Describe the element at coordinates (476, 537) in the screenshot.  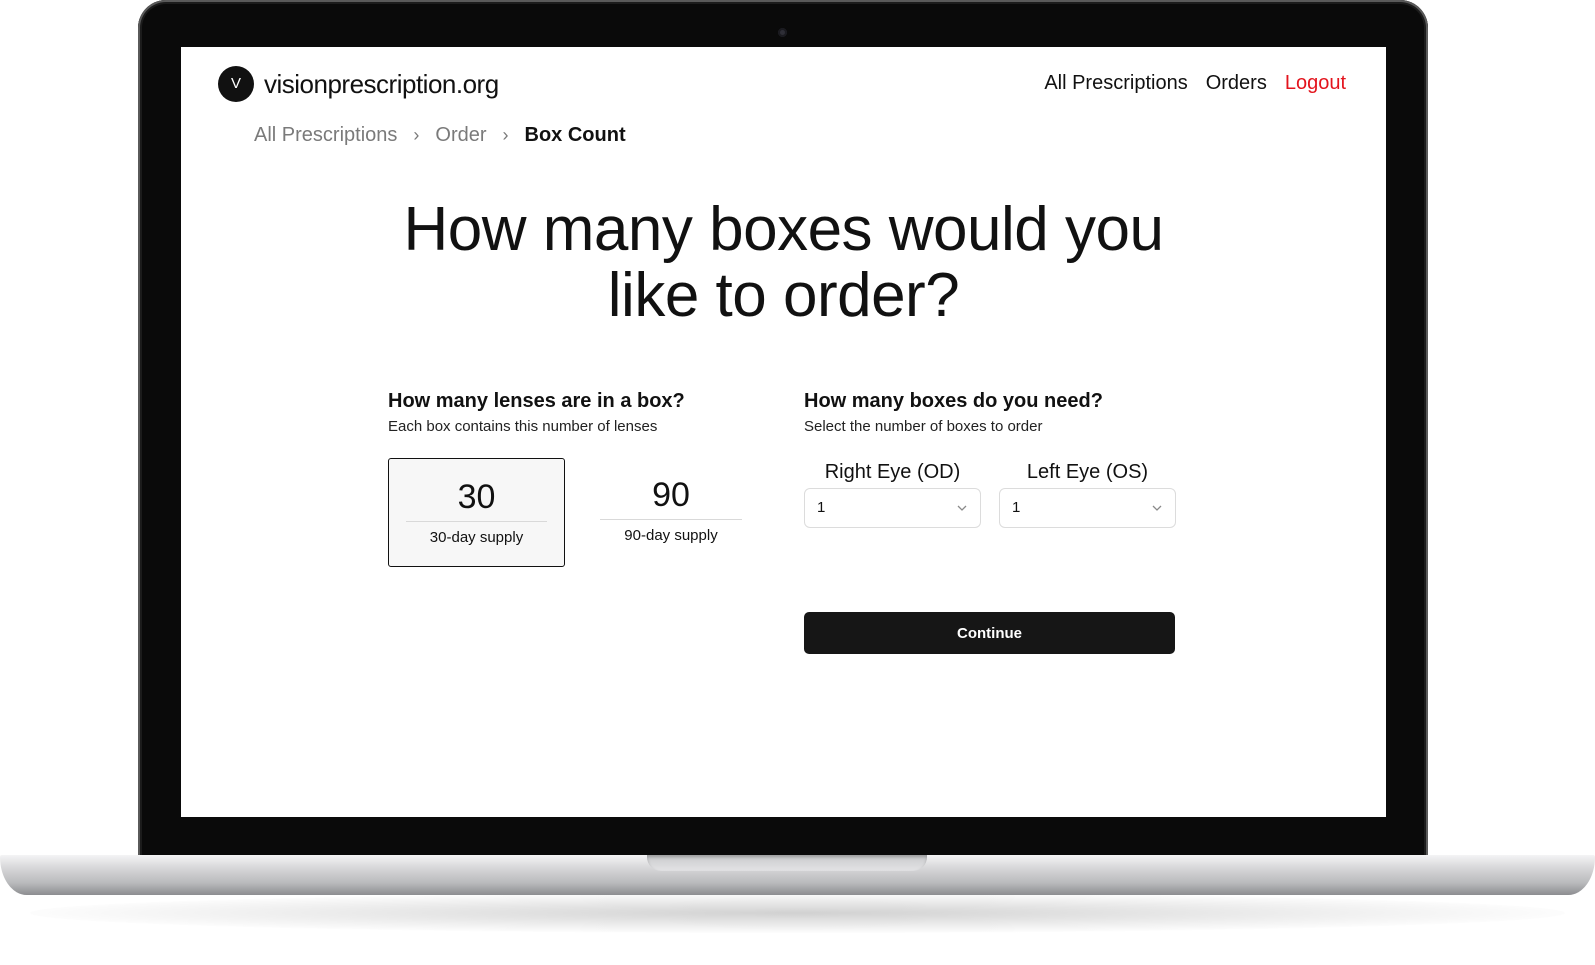
I see `lens-option-label: 30-day supply` at that location.